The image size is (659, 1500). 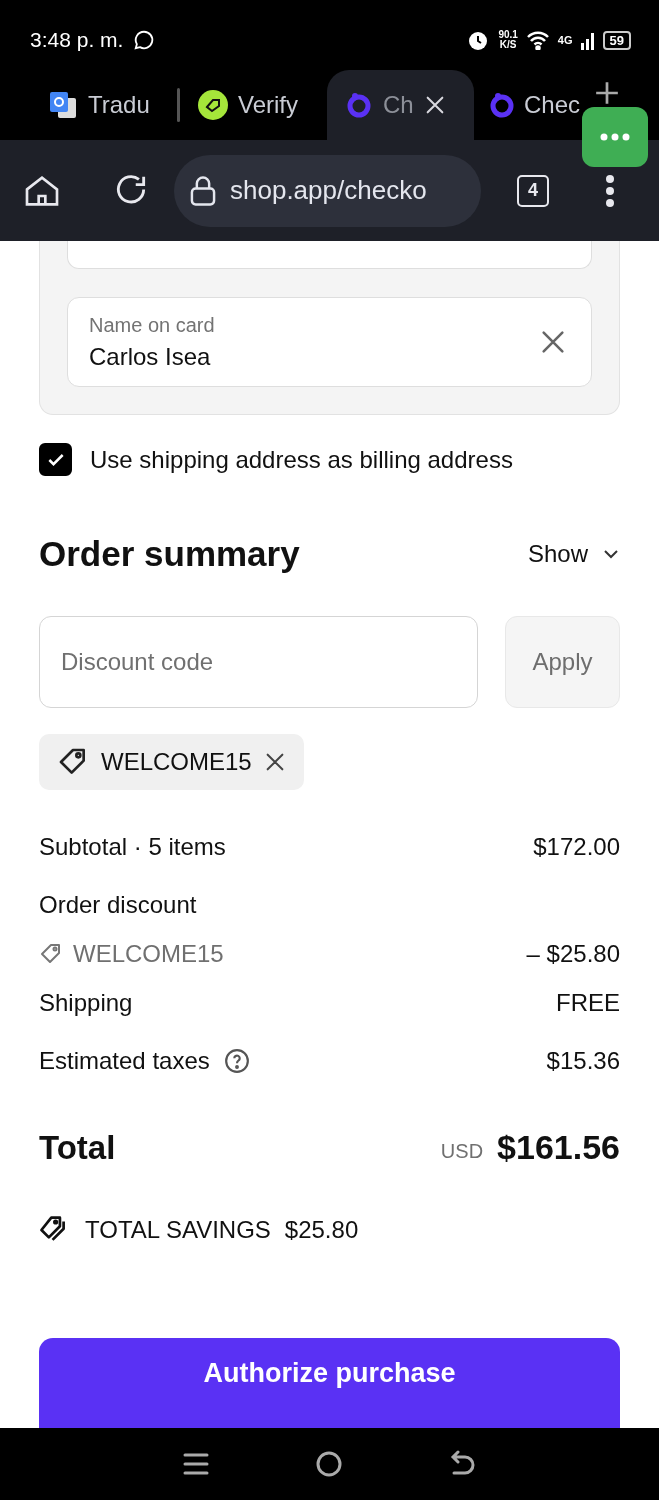 What do you see at coordinates (329, 1464) in the screenshot?
I see `home-icon` at bounding box center [329, 1464].